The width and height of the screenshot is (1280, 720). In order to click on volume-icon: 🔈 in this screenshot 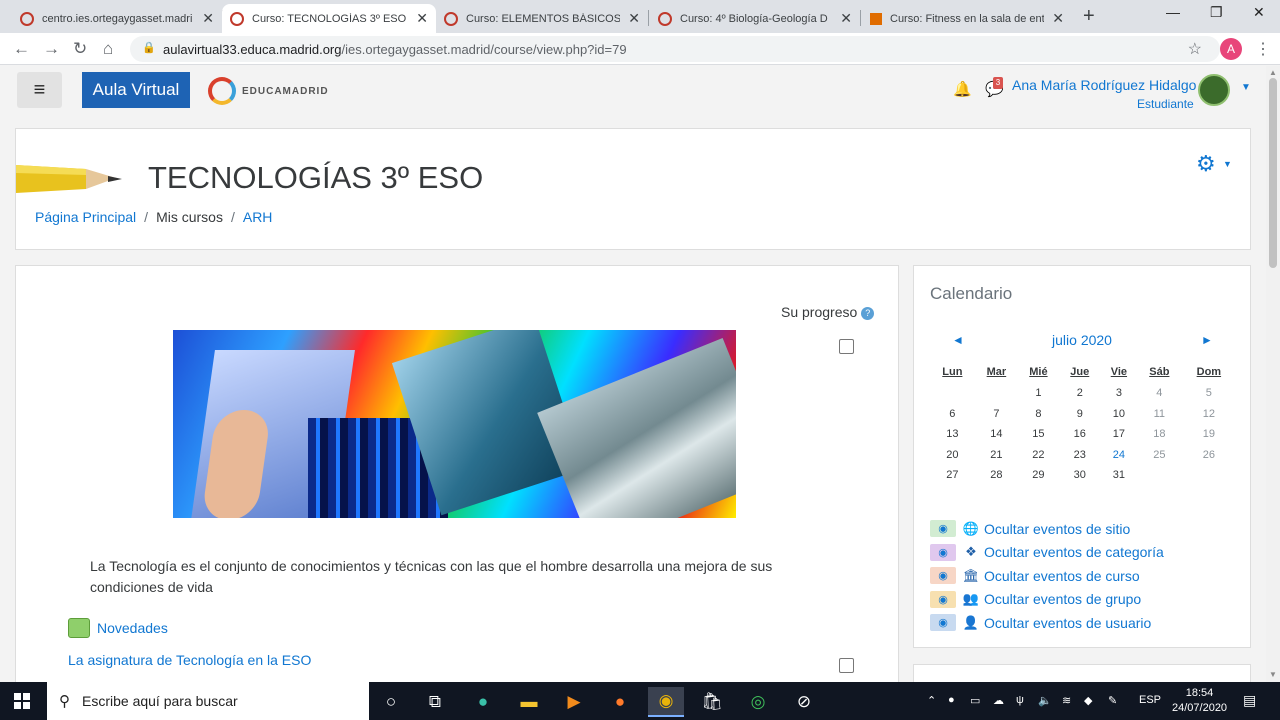, I will do `click(1045, 700)`.